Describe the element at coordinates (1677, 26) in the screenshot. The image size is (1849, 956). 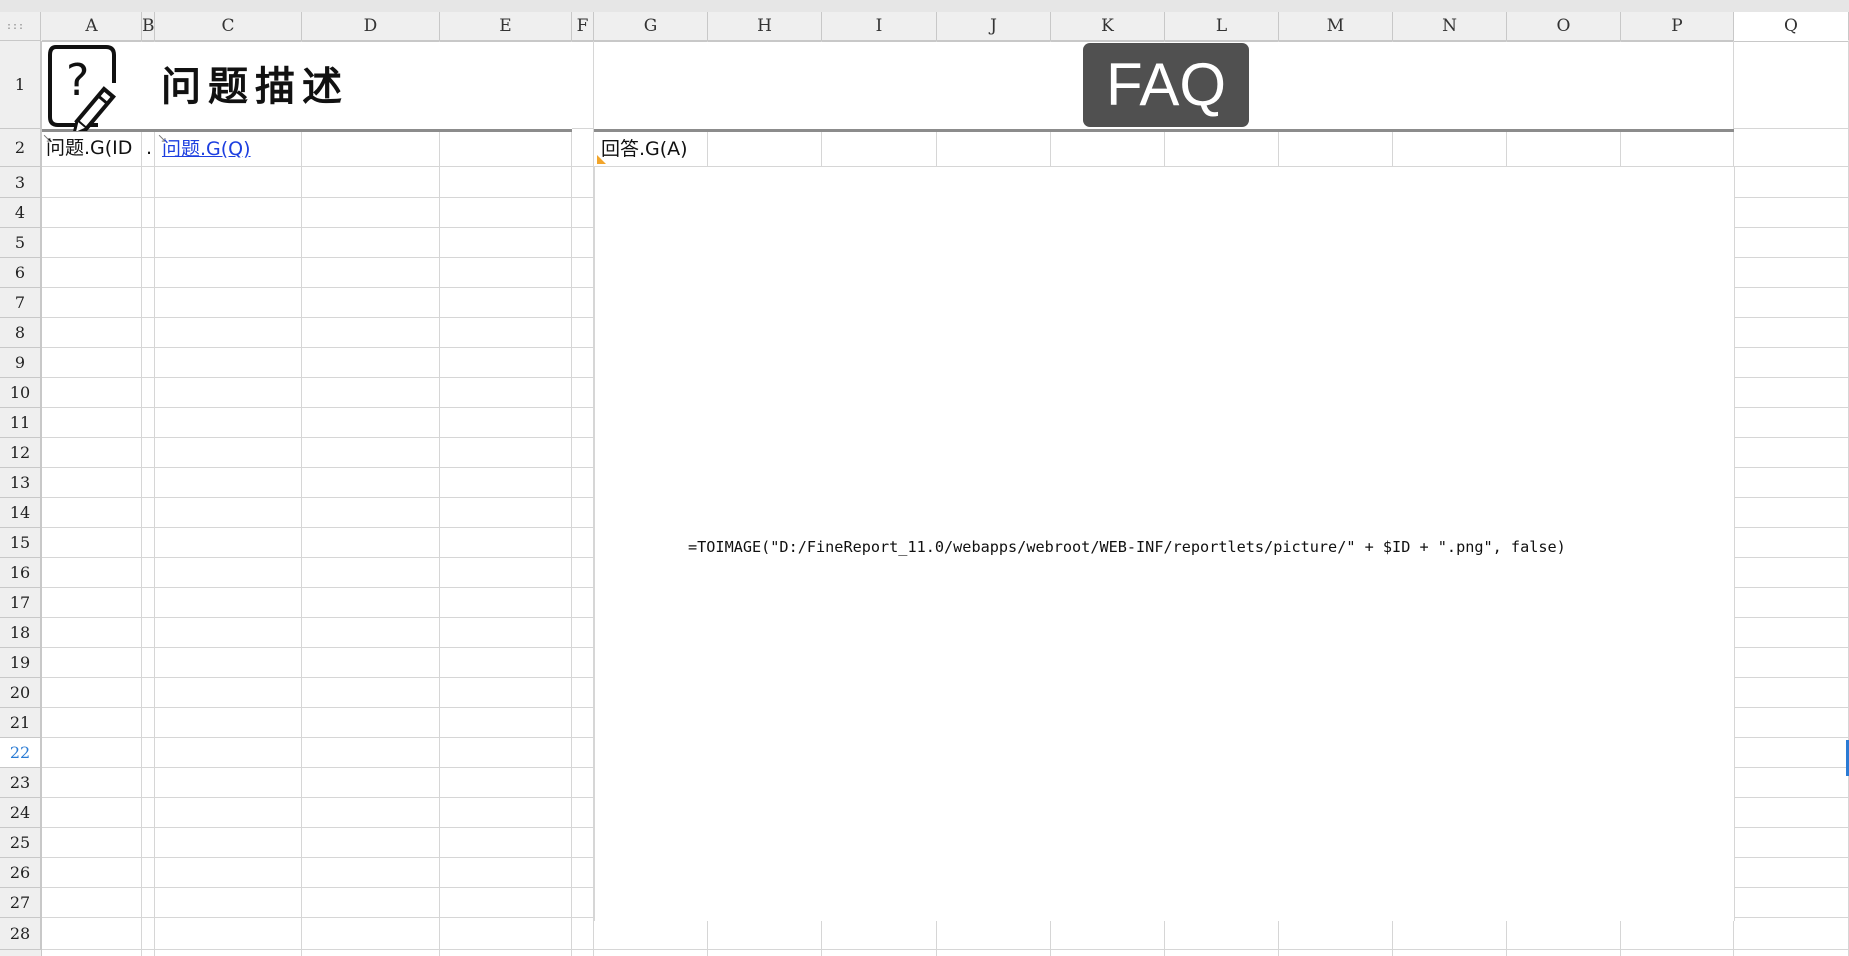
I see `column-header-p: P` at that location.